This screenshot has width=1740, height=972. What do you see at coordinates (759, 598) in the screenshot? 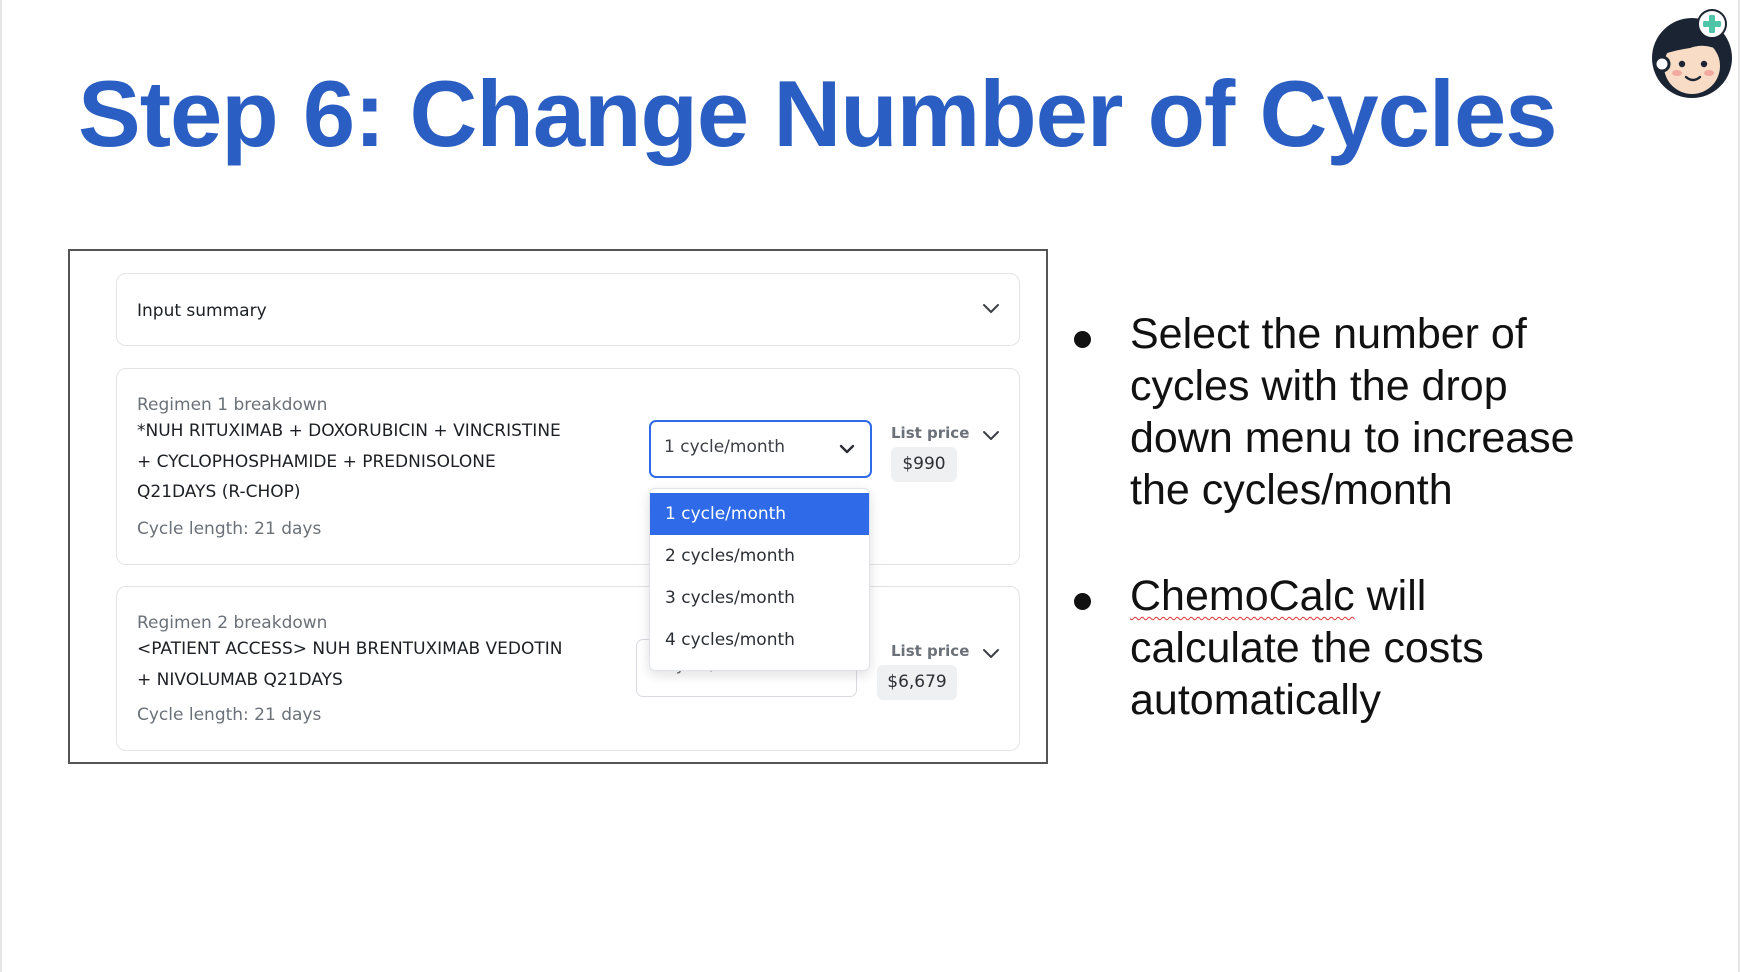
I see `dropdown-option: 3 cycles/month` at bounding box center [759, 598].